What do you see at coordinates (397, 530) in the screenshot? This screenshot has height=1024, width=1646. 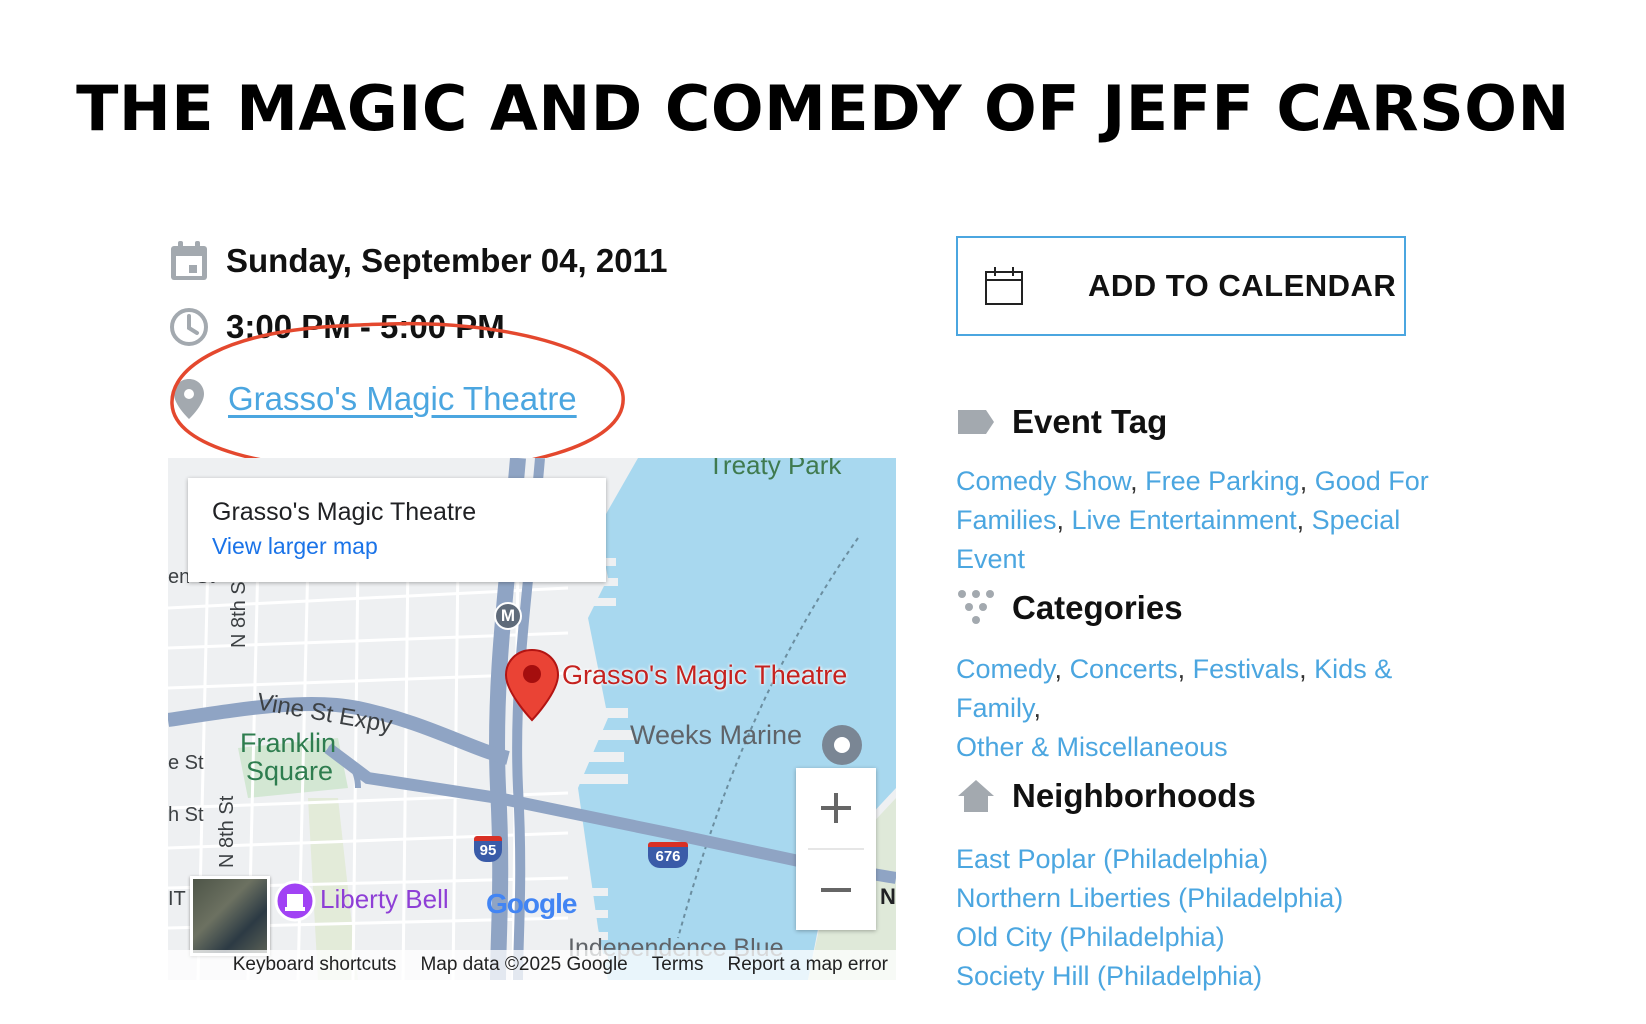 I see `map-info-card: Grasso's Magic Theatre View larger map` at bounding box center [397, 530].